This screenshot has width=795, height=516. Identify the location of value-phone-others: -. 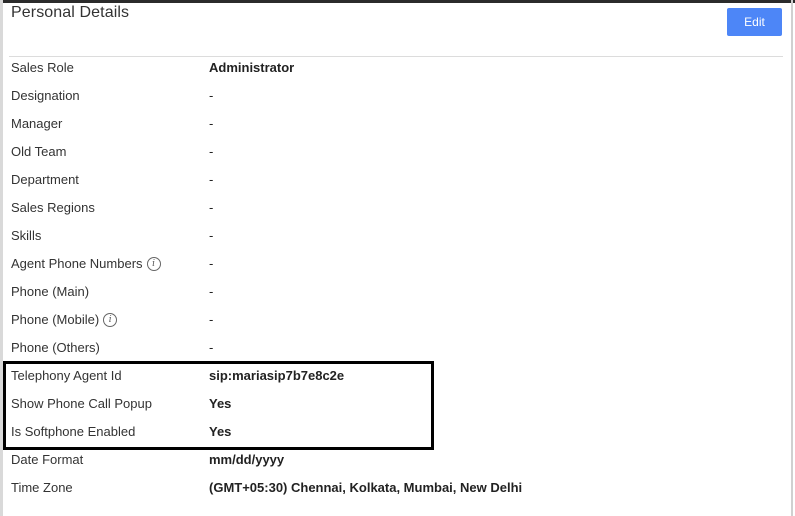
(211, 347).